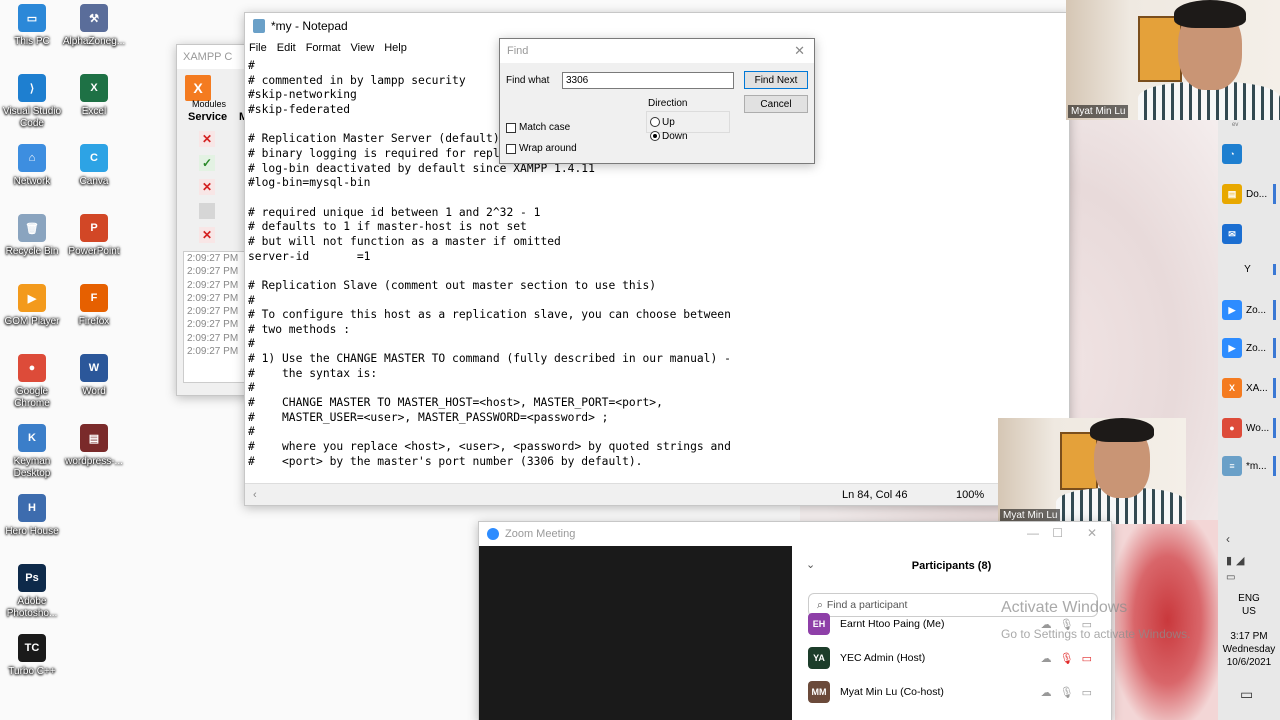  I want to click on find-next-button: Find Next, so click(776, 80).